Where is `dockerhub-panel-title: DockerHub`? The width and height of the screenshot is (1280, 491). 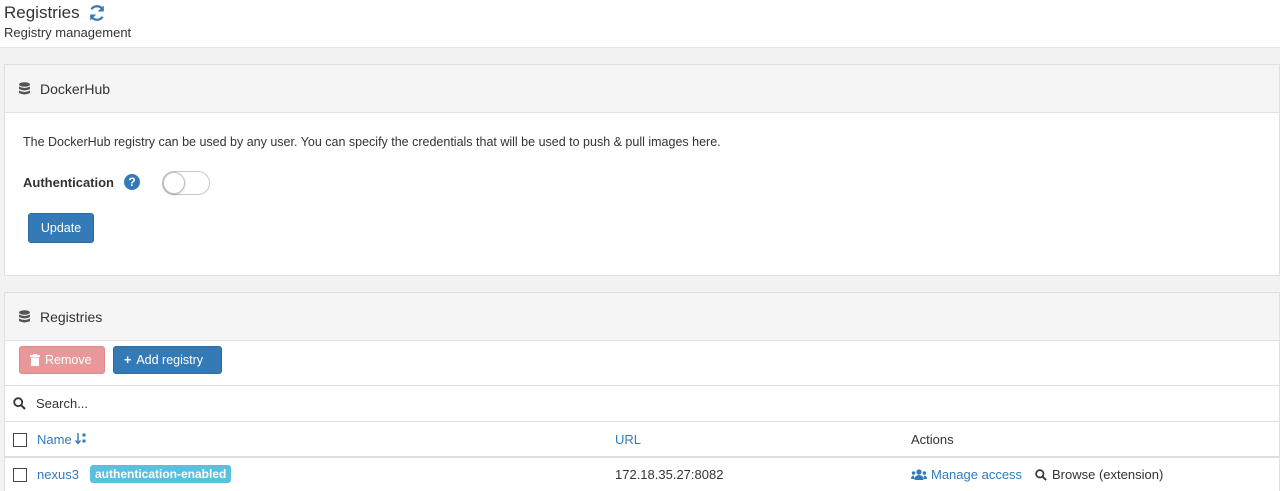 dockerhub-panel-title: DockerHub is located at coordinates (75, 88).